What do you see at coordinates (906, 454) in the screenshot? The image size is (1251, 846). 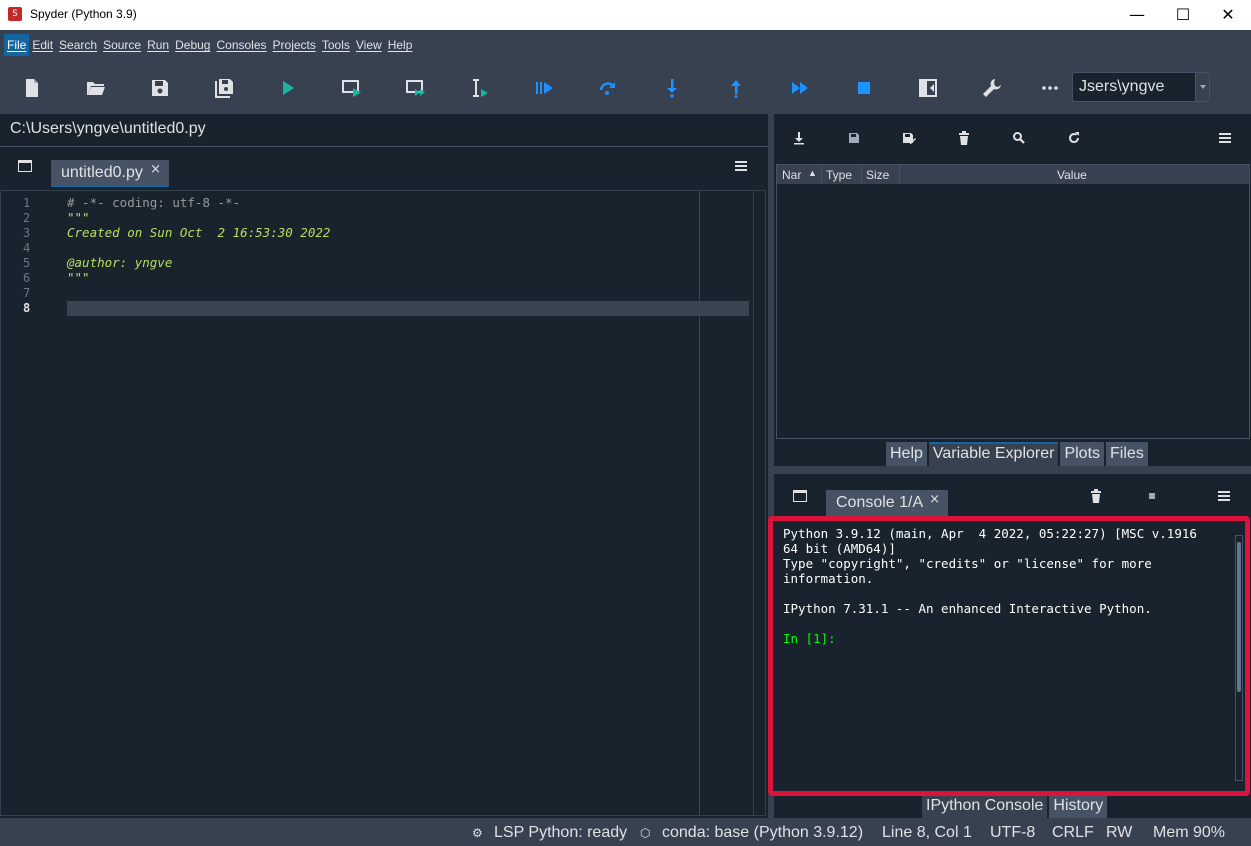 I see `tab-help: Help` at bounding box center [906, 454].